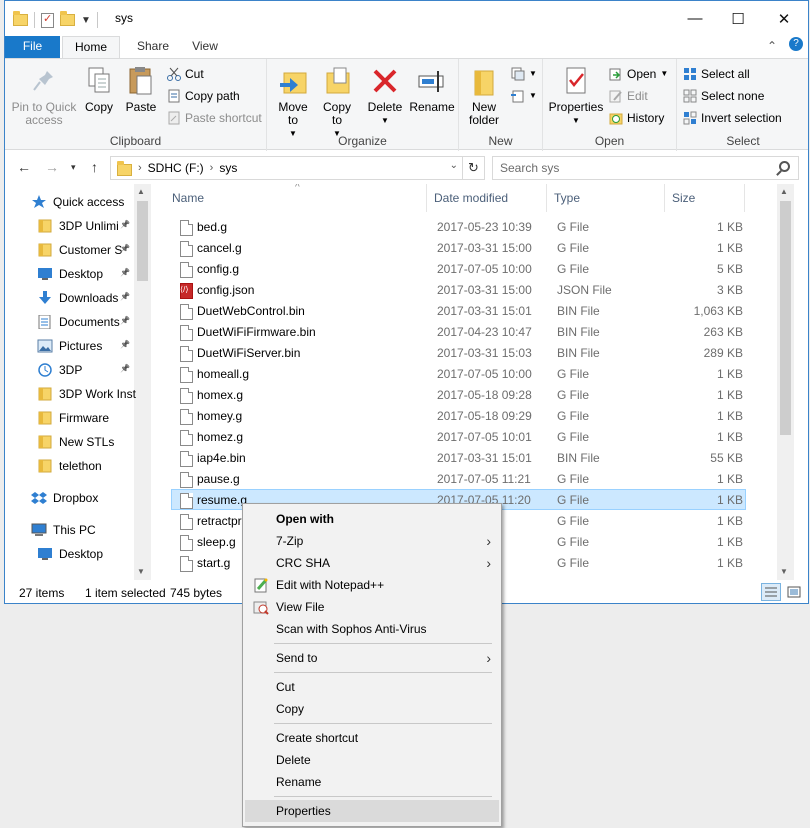  What do you see at coordinates (71, 498) in the screenshot?
I see `nav-item: Dropbox` at bounding box center [71, 498].